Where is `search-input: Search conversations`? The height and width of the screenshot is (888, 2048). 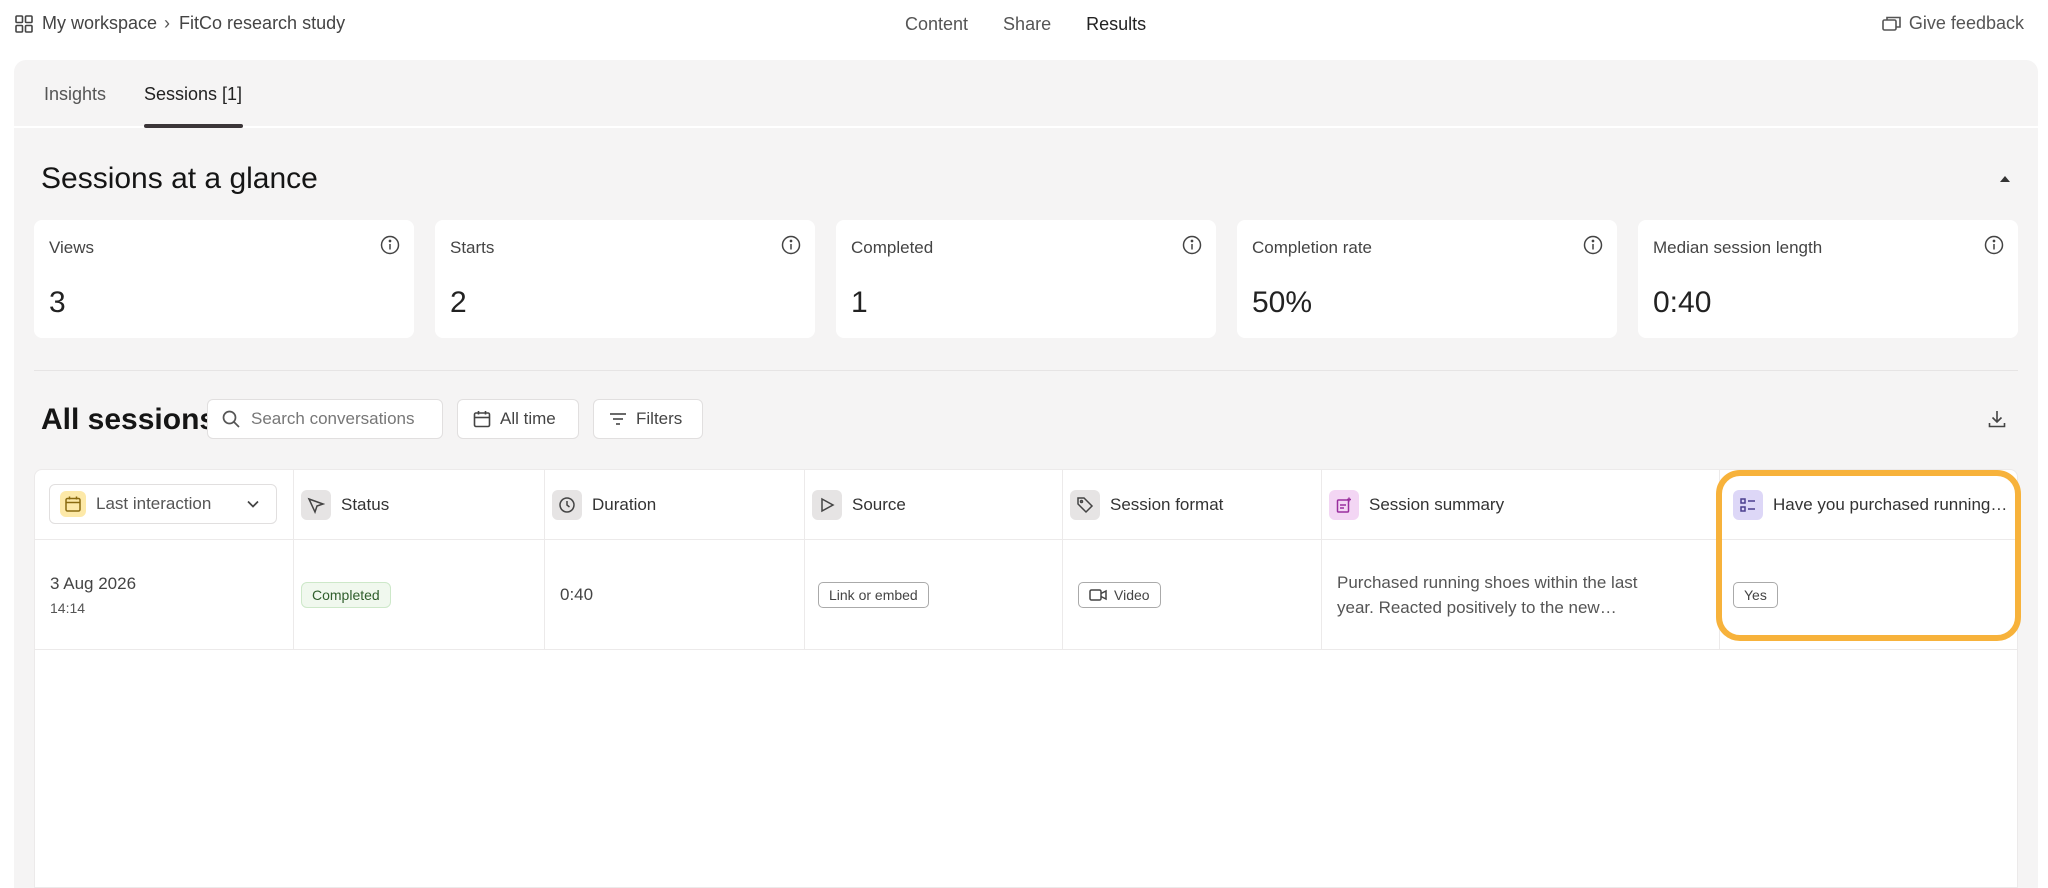
search-input: Search conversations is located at coordinates (325, 419).